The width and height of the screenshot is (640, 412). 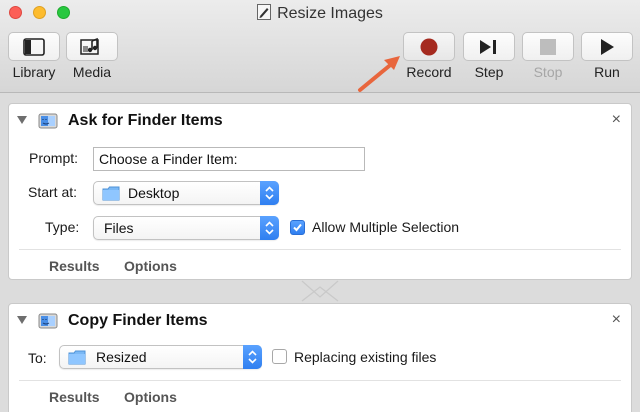 What do you see at coordinates (365, 357) in the screenshot?
I see `replacing-existing-label: Replacing existing files` at bounding box center [365, 357].